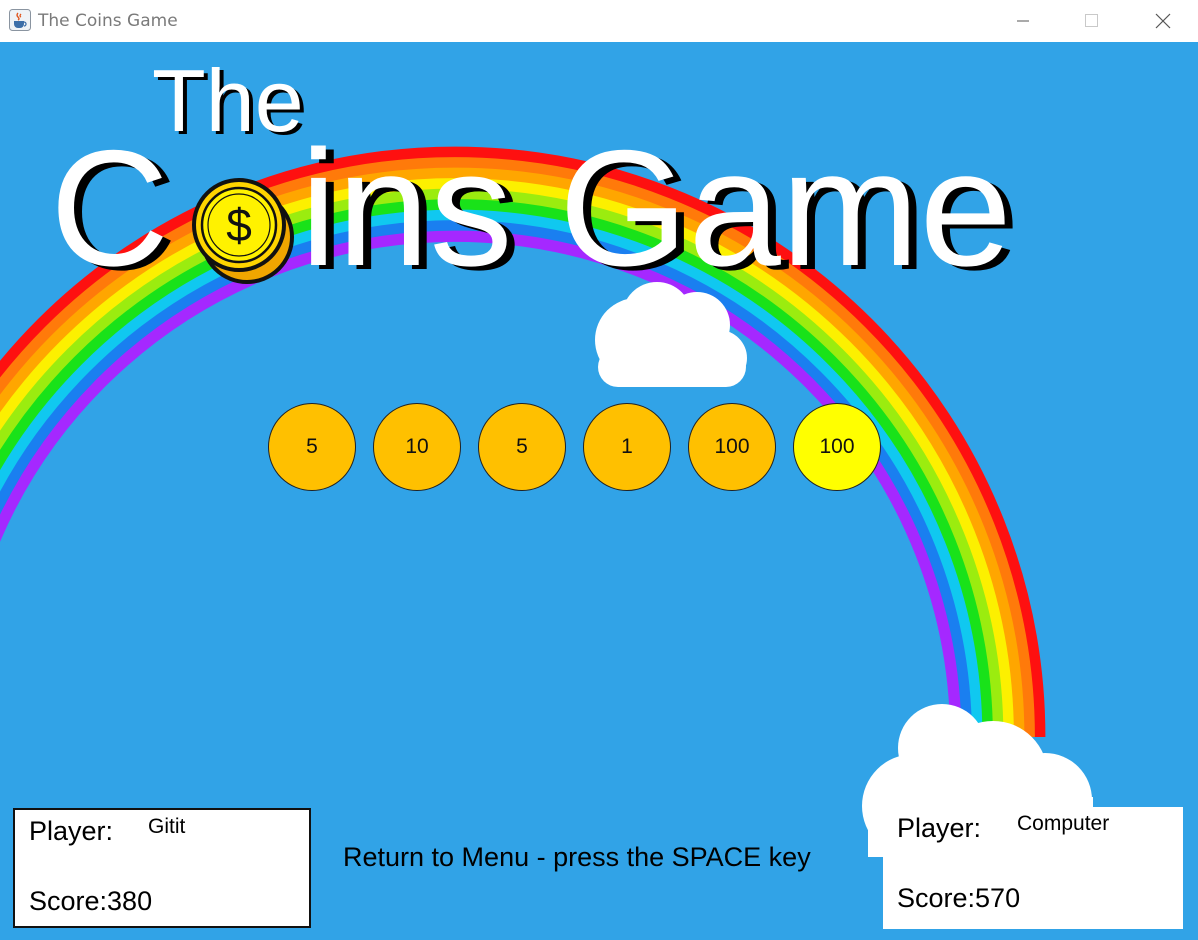 This screenshot has width=1198, height=940. What do you see at coordinates (71, 831) in the screenshot?
I see `player-label: Player:` at bounding box center [71, 831].